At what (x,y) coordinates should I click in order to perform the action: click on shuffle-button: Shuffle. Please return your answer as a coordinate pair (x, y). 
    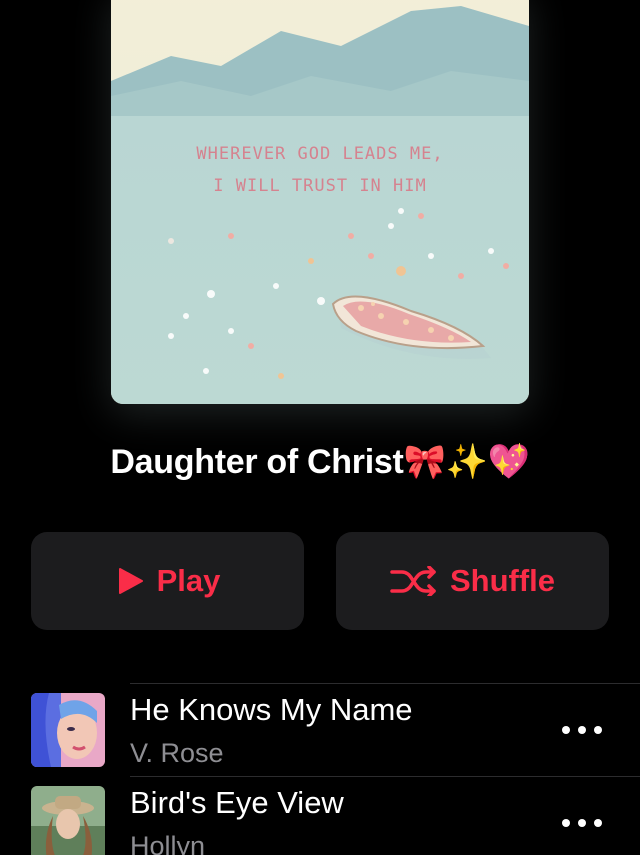
    Looking at the image, I should click on (472, 581).